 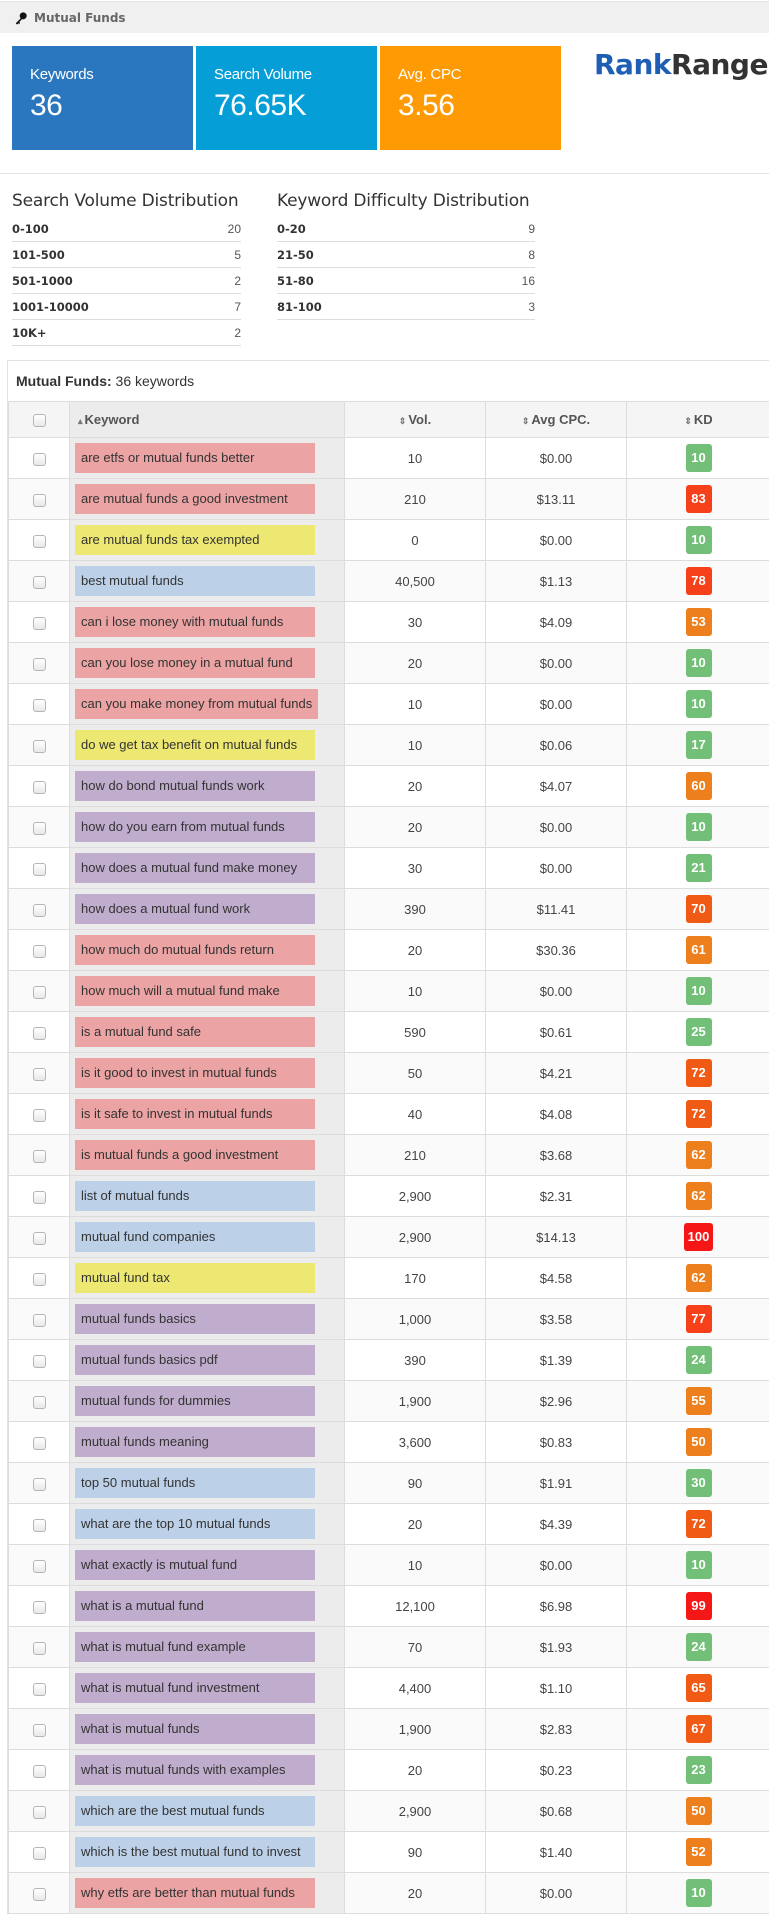 I want to click on volume-cell: 12,100, so click(x=415, y=1606).